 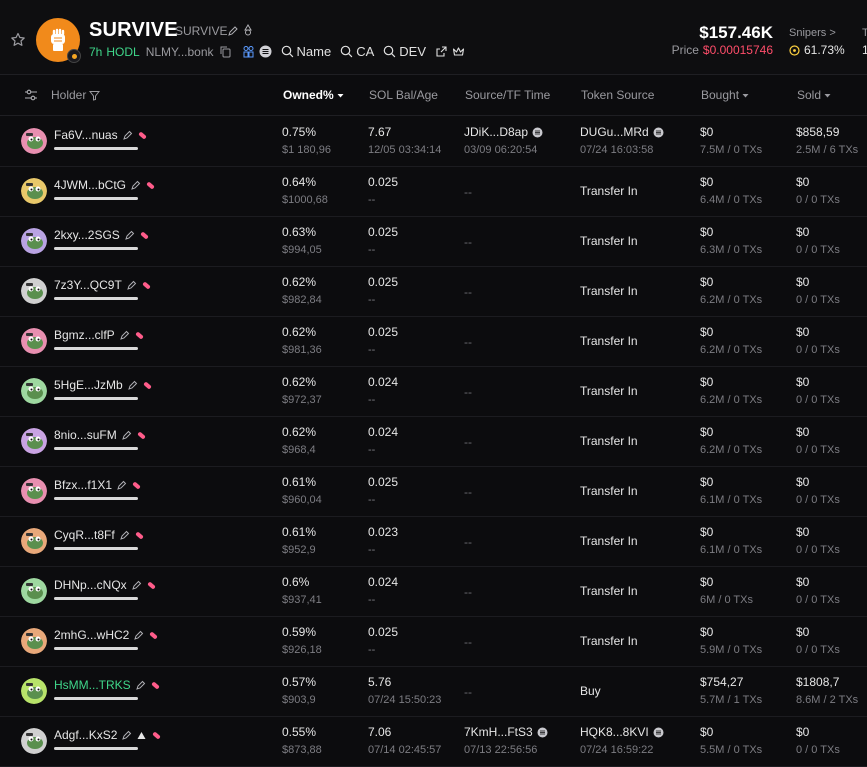 What do you see at coordinates (265, 51) in the screenshot?
I see `menu-circle-icon` at bounding box center [265, 51].